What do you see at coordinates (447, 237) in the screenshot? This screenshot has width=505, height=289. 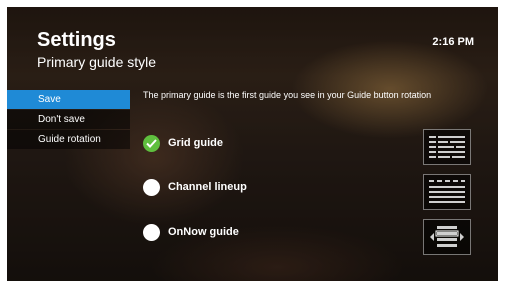 I see `onnow-guide-thumbnail-icon` at bounding box center [447, 237].